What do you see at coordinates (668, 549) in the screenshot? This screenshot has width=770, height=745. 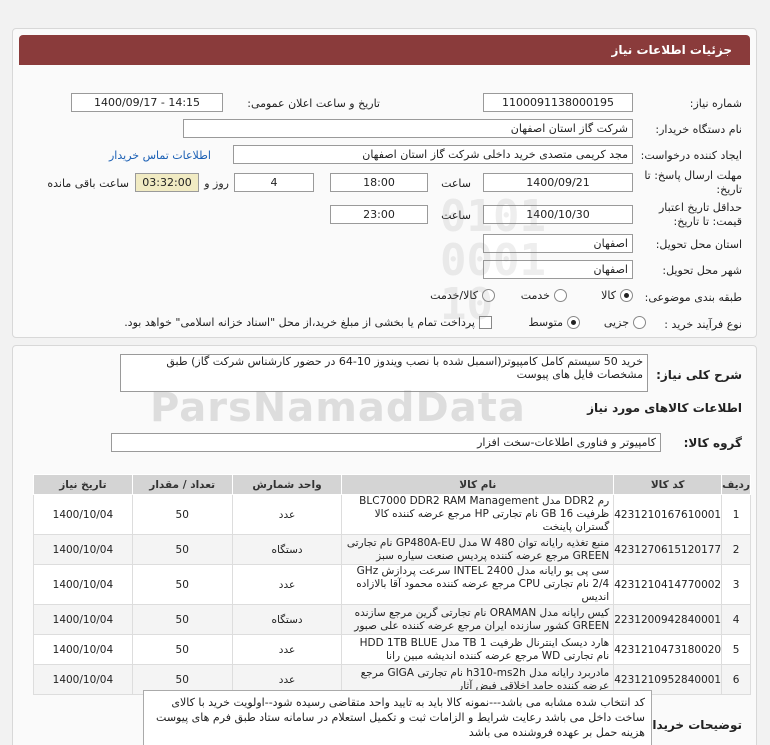 I see `item-code: 4231270615120177` at bounding box center [668, 549].